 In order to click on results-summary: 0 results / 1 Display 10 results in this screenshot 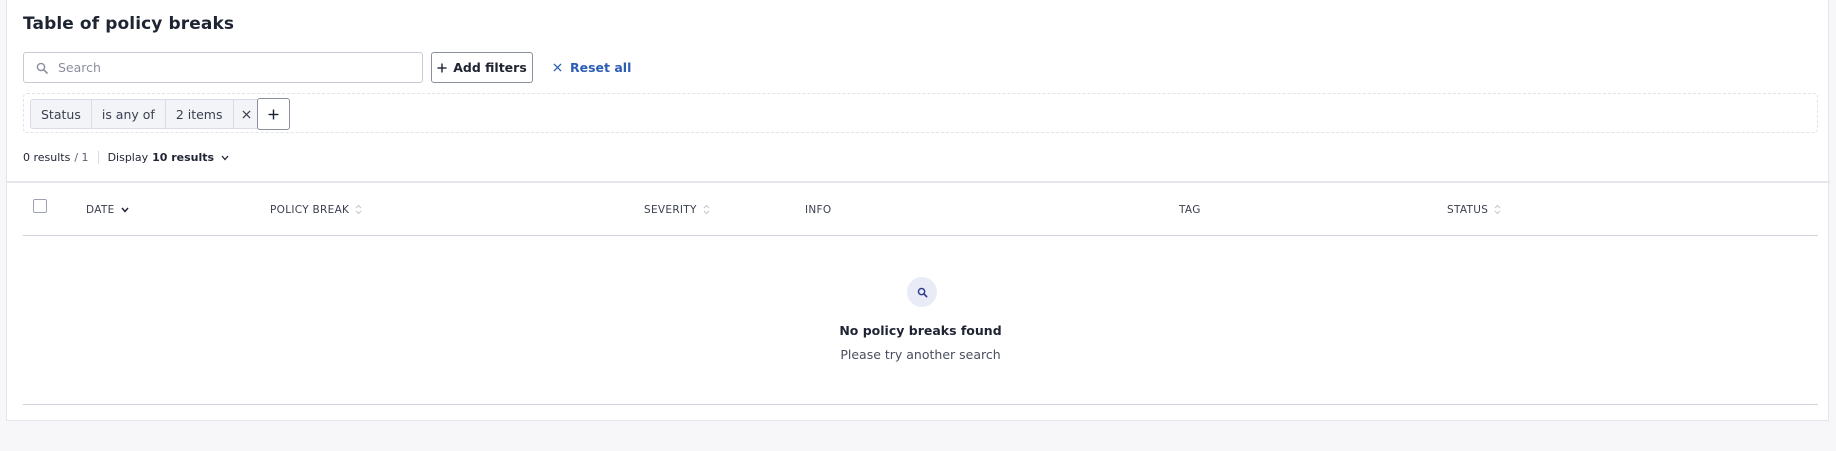, I will do `click(126, 157)`.